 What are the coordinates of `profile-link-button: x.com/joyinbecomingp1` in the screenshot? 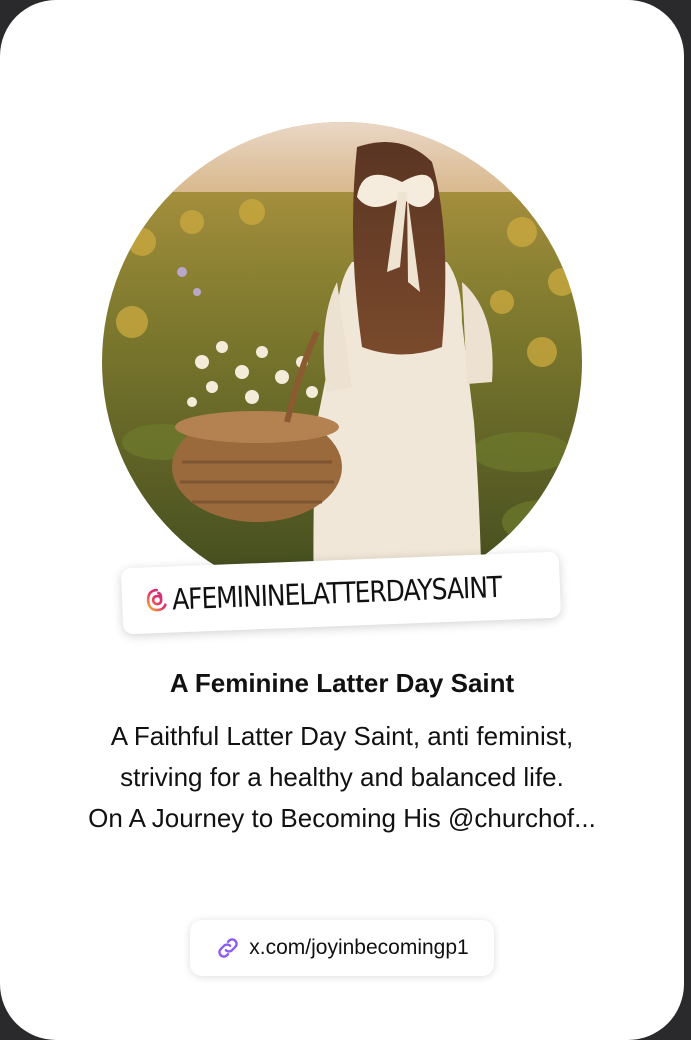 It's located at (342, 948).